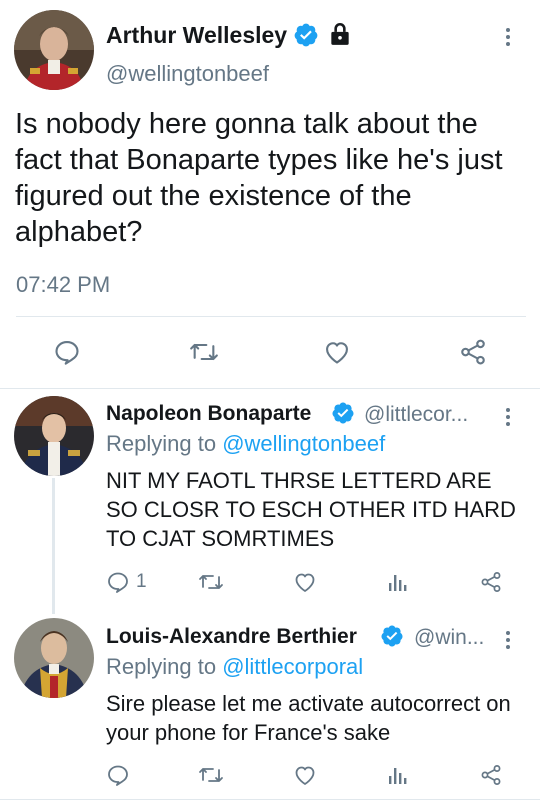 Image resolution: width=540 pixels, height=801 pixels. What do you see at coordinates (208, 414) in the screenshot?
I see `reply-author-name: Napoleon Bonaparte` at bounding box center [208, 414].